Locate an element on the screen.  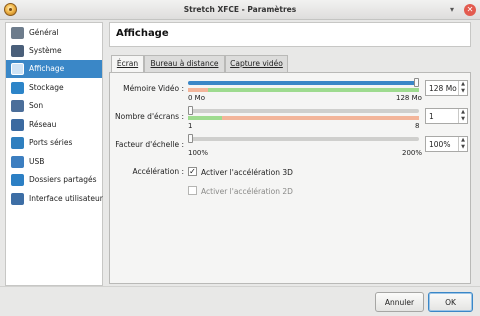
sidebar-item-label: Interface utilisateur is located at coordinates (66, 198).